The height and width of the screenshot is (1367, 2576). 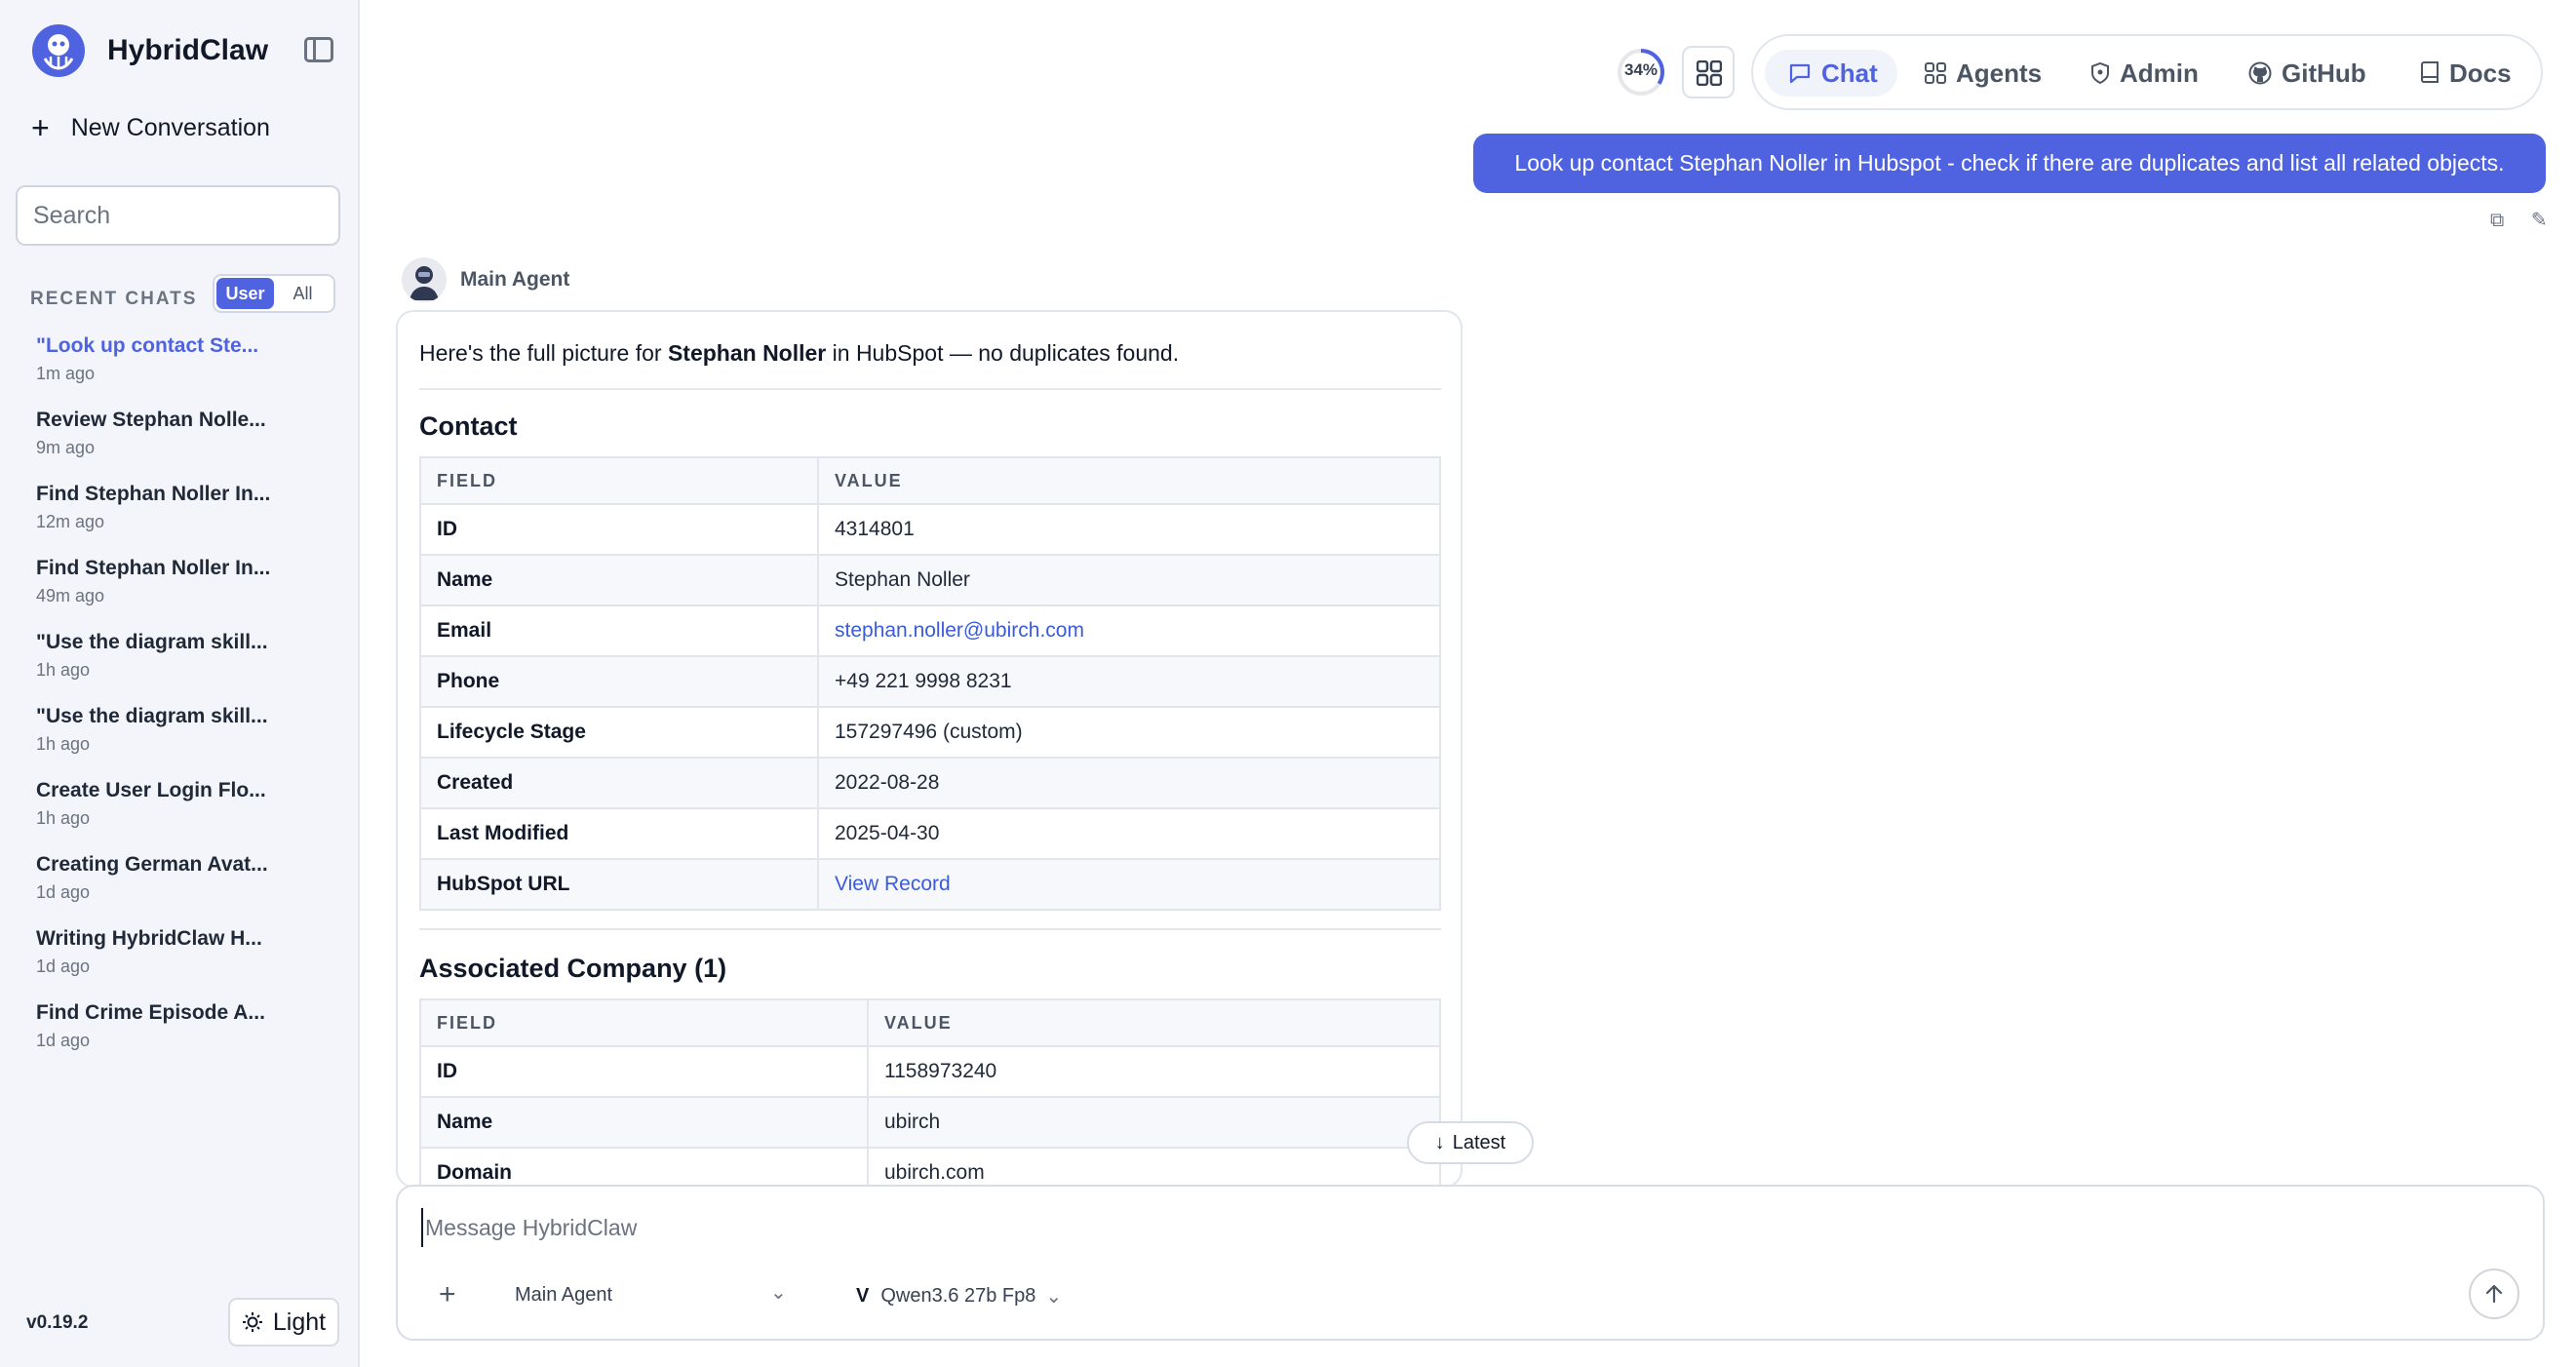 What do you see at coordinates (1831, 73) in the screenshot?
I see `nav-chat: Chat` at bounding box center [1831, 73].